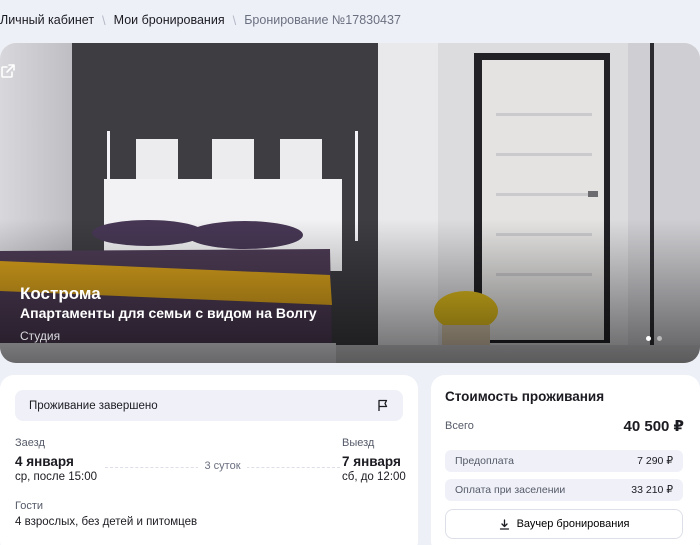 This screenshot has height=545, width=700. What do you see at coordinates (525, 396) in the screenshot?
I see `price-card-title: Стоимость проживания` at bounding box center [525, 396].